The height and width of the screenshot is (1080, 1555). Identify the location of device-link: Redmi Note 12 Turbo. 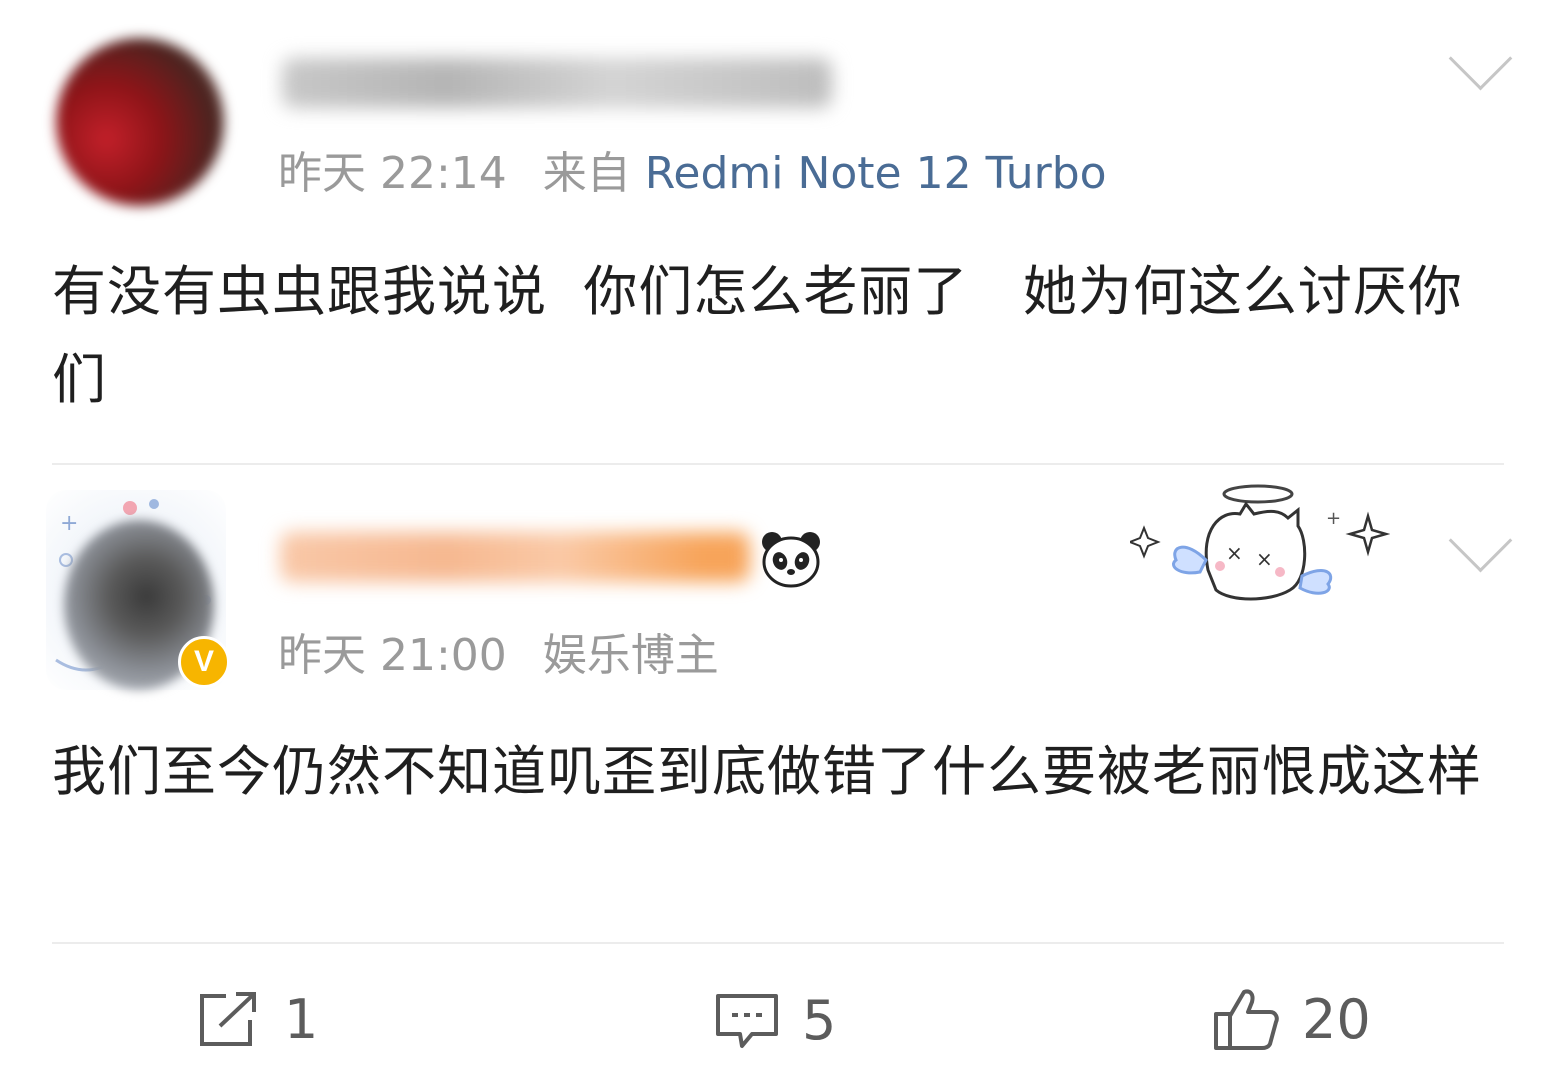
(876, 173).